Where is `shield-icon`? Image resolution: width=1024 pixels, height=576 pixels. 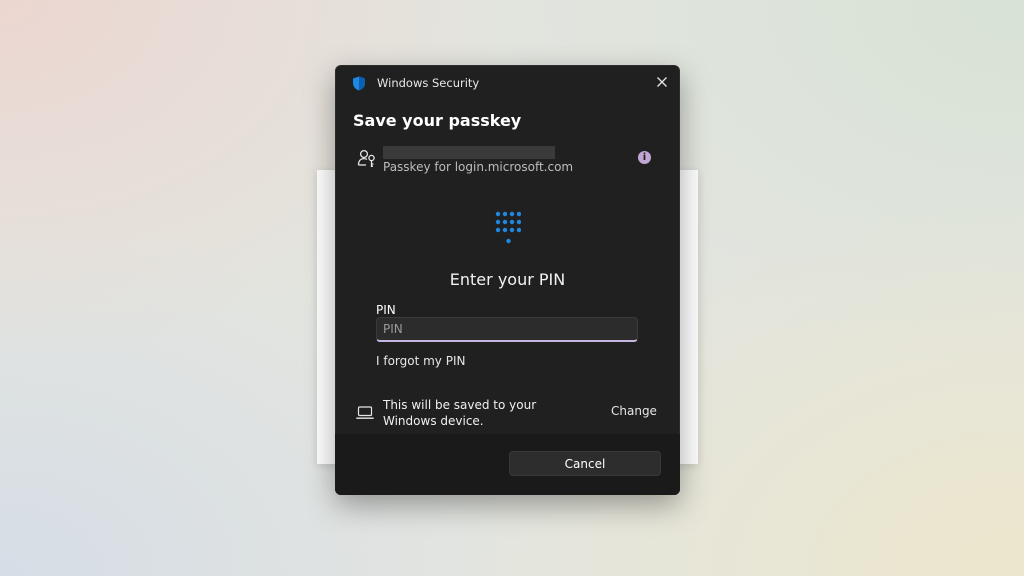
shield-icon is located at coordinates (359, 83).